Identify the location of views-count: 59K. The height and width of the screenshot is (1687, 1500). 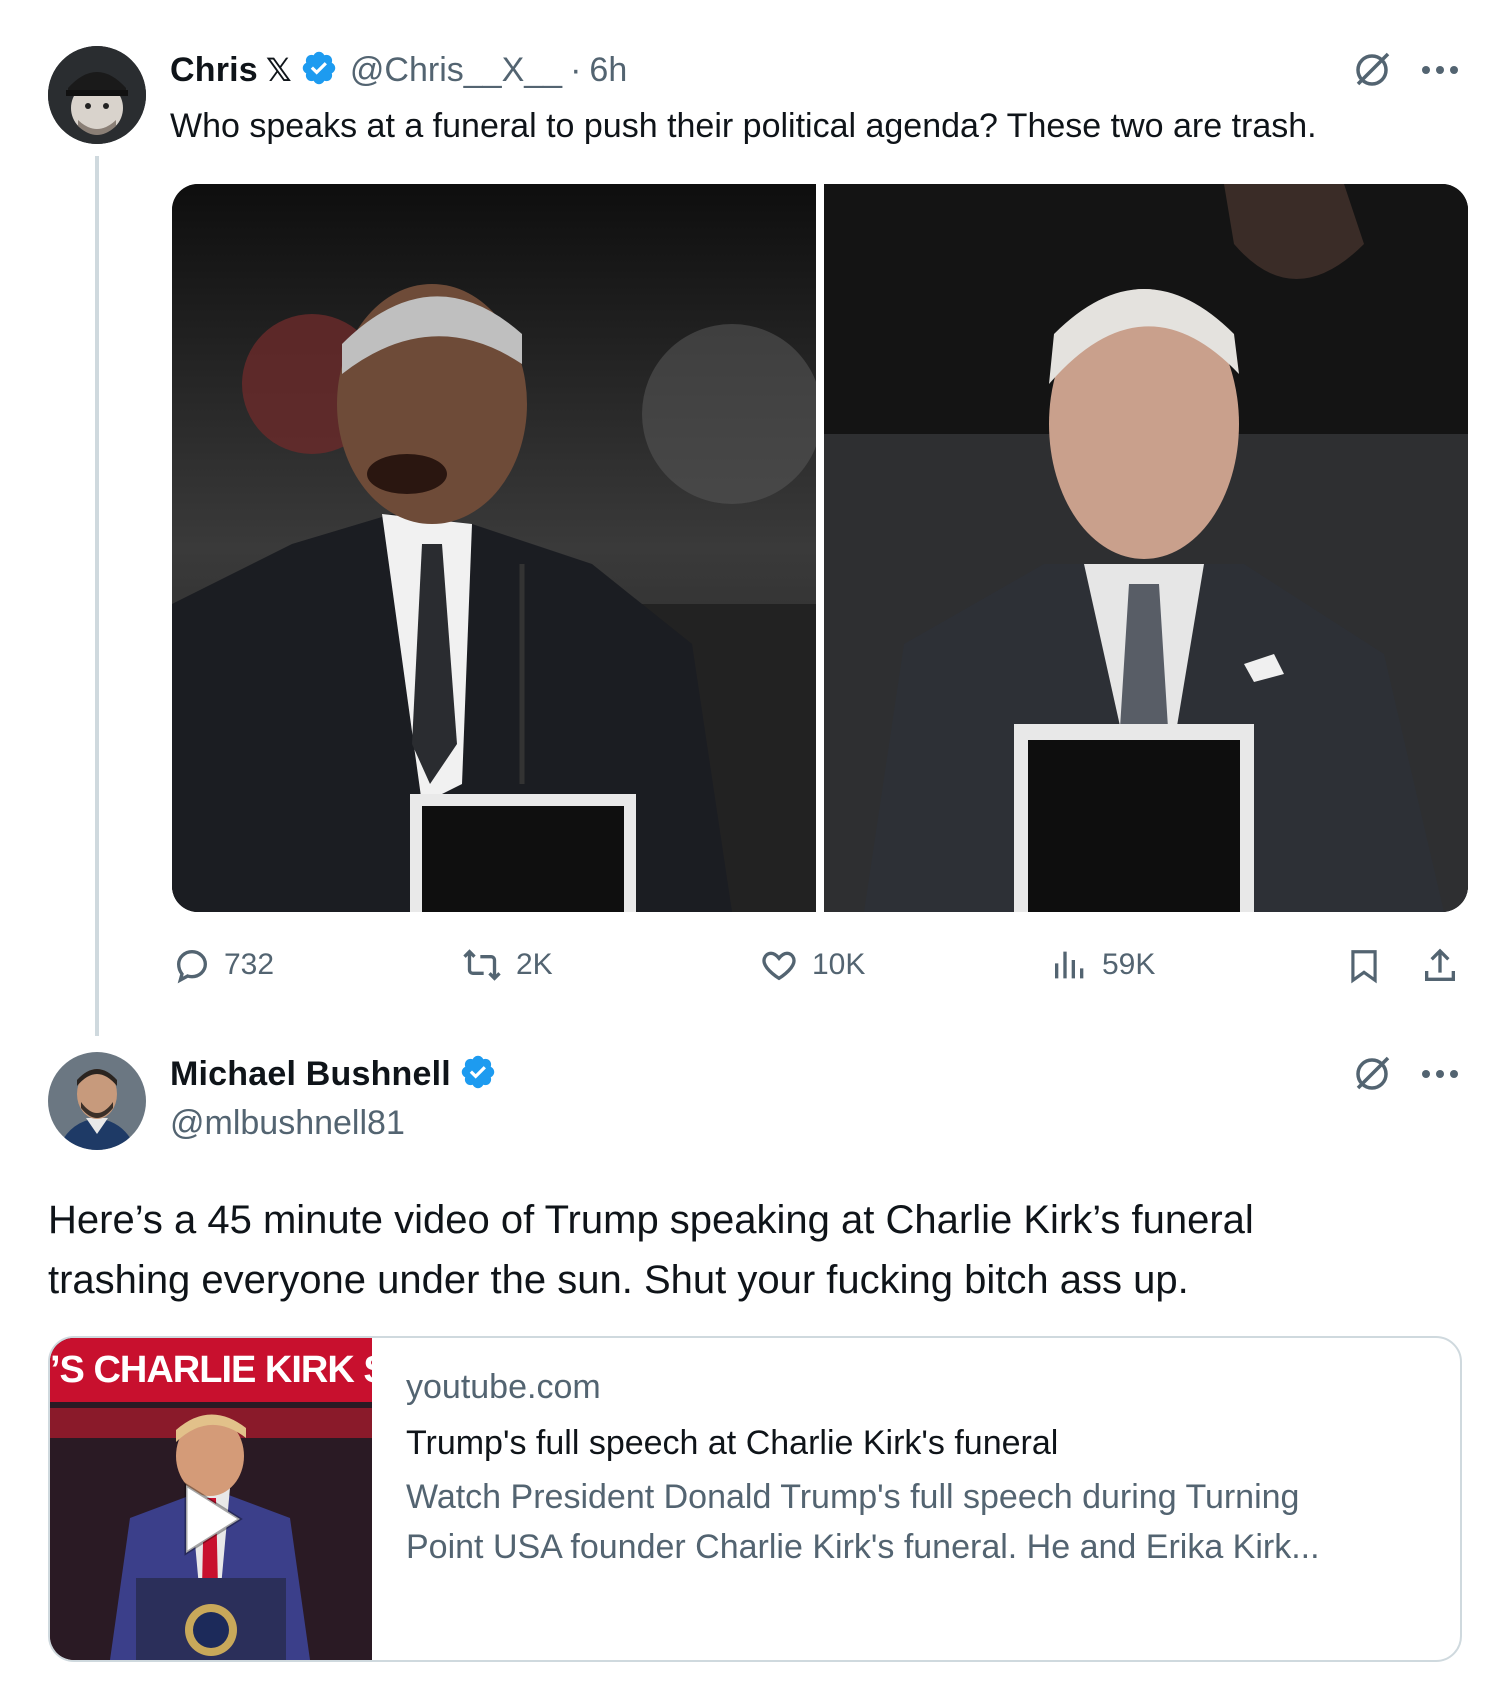
(1129, 964).